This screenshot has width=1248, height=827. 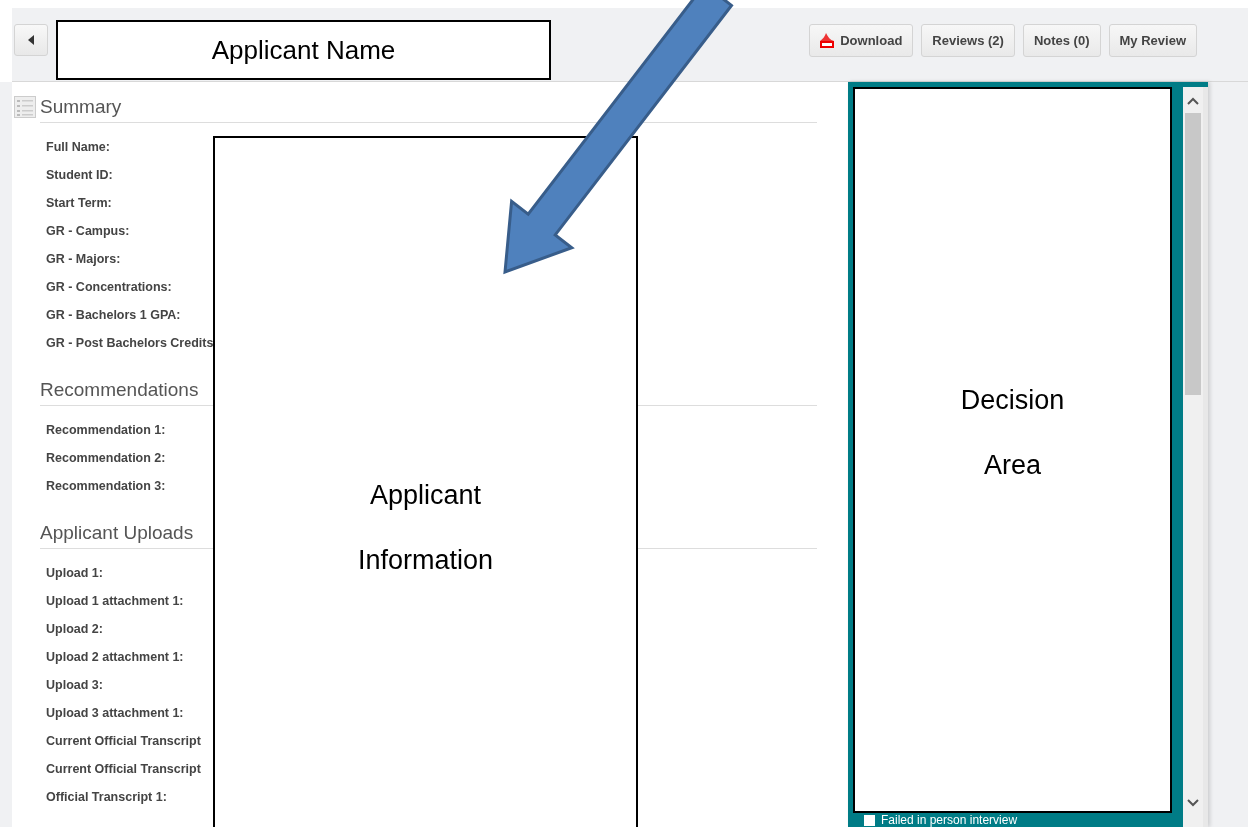 I want to click on scrollbar, so click(x=1195, y=457).